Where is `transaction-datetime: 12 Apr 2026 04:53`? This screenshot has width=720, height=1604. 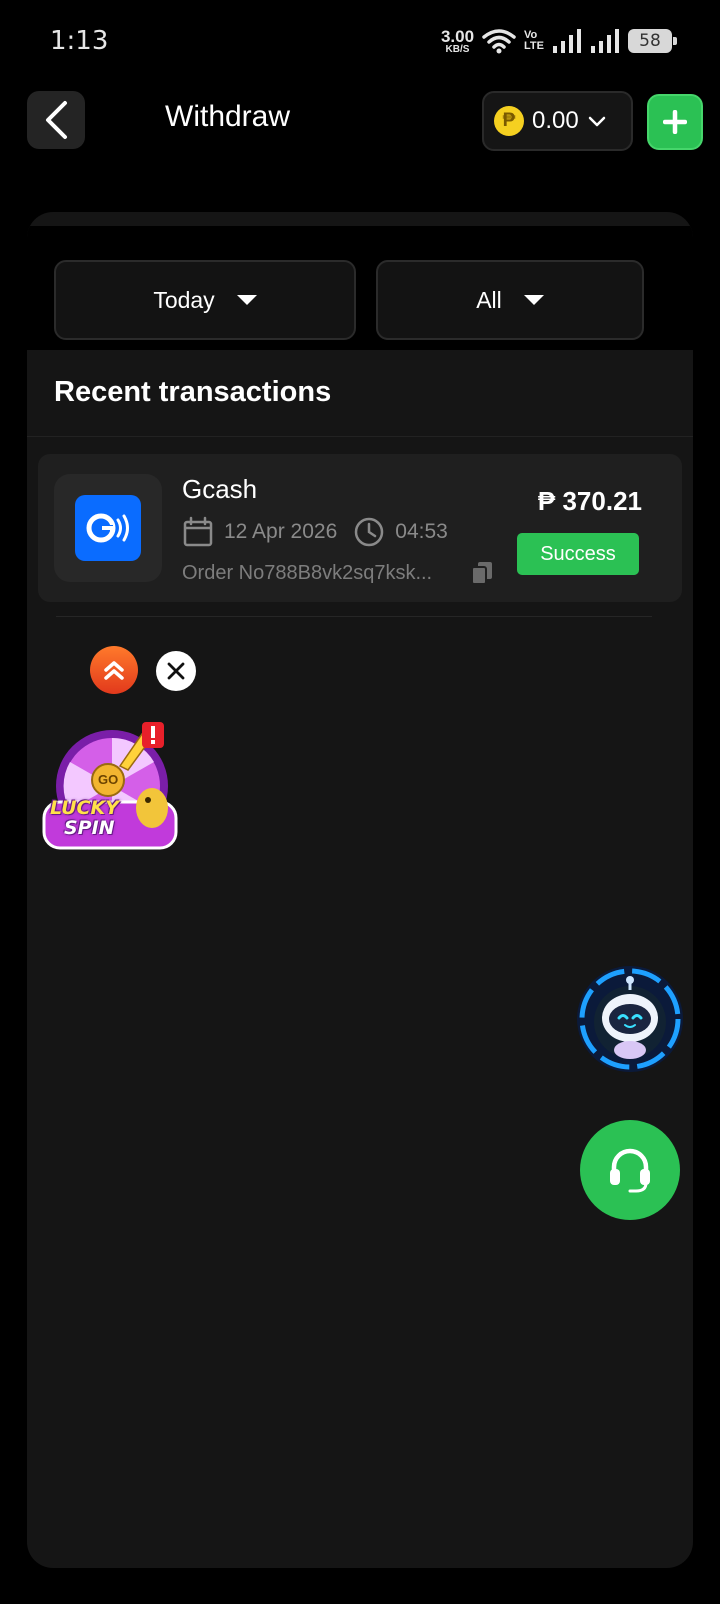 transaction-datetime: 12 Apr 2026 04:53 is located at coordinates (315, 532).